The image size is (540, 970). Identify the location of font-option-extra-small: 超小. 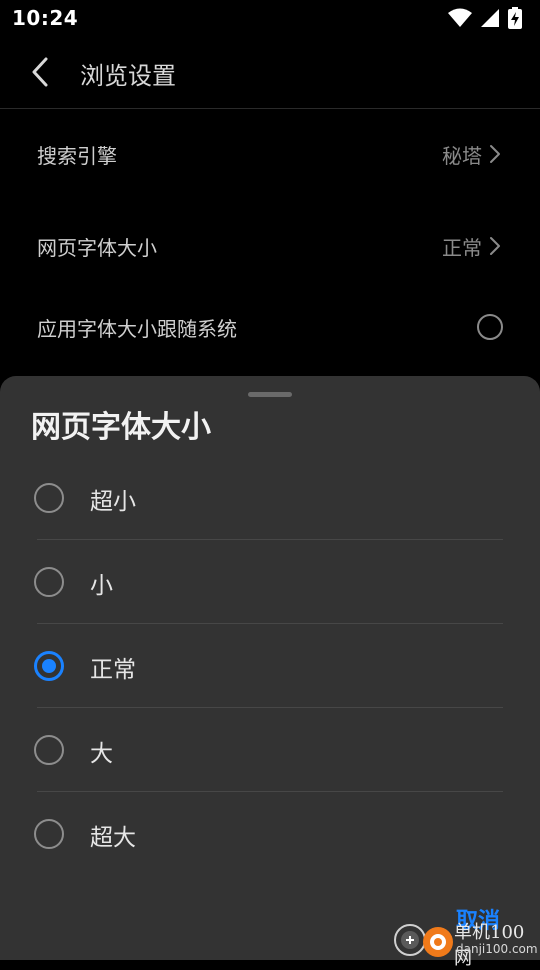
(270, 498).